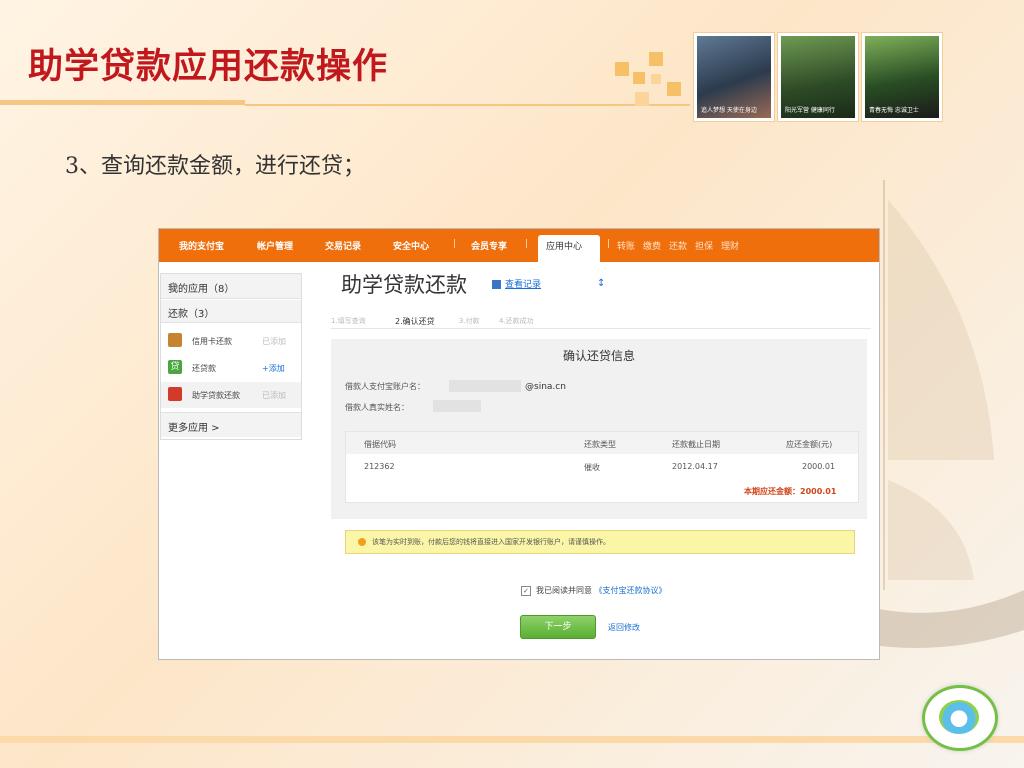  What do you see at coordinates (516, 283) in the screenshot?
I see `view-records-link: 查看记录` at bounding box center [516, 283].